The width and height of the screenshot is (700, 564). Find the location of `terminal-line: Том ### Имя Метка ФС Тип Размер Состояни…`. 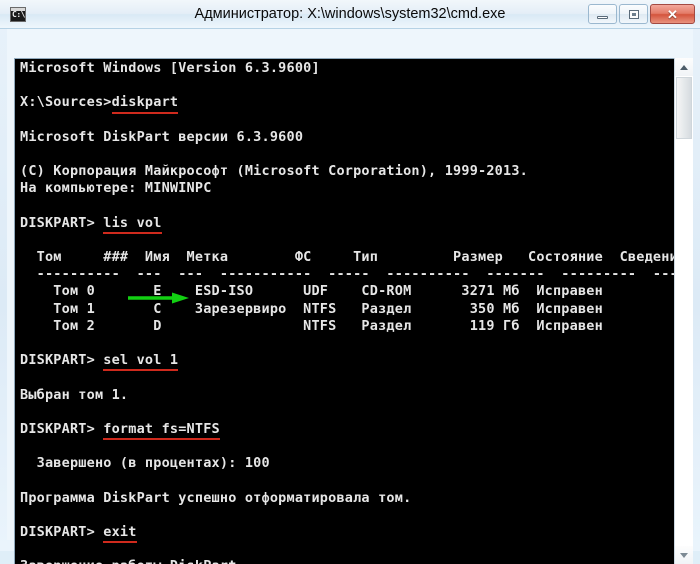

terminal-line: Том ### Имя Метка ФС Тип Размер Состояни… is located at coordinates (350, 257).